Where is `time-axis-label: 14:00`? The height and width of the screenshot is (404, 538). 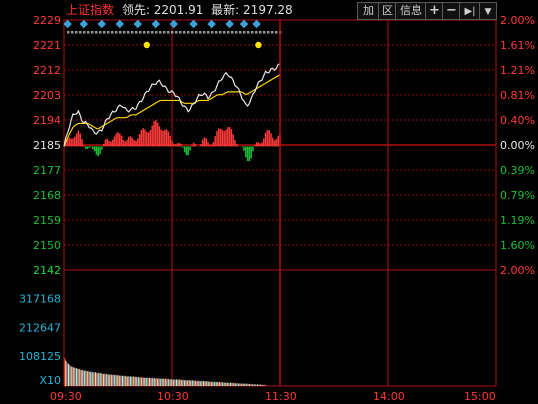 time-axis-label: 14:00 is located at coordinates (389, 396).